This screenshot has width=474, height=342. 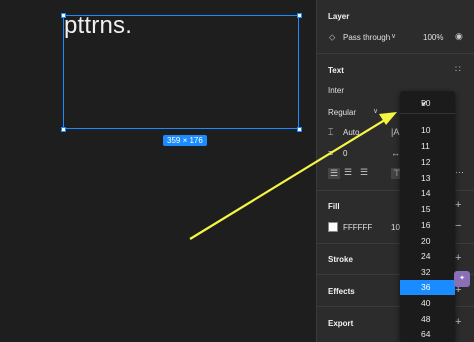 I want to click on line-height-input: Auto, so click(x=351, y=132).